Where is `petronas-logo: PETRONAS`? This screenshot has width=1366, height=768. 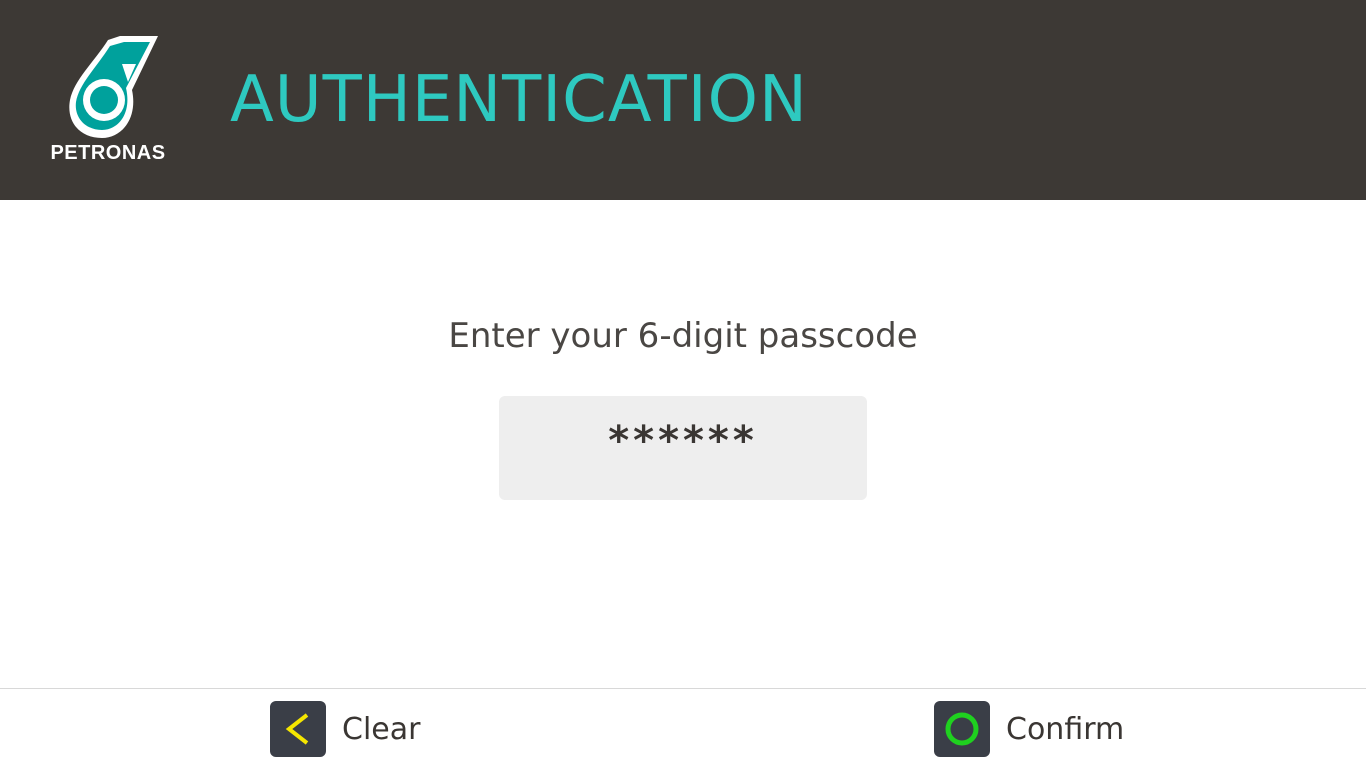
petronas-logo: PETRONAS is located at coordinates (108, 100).